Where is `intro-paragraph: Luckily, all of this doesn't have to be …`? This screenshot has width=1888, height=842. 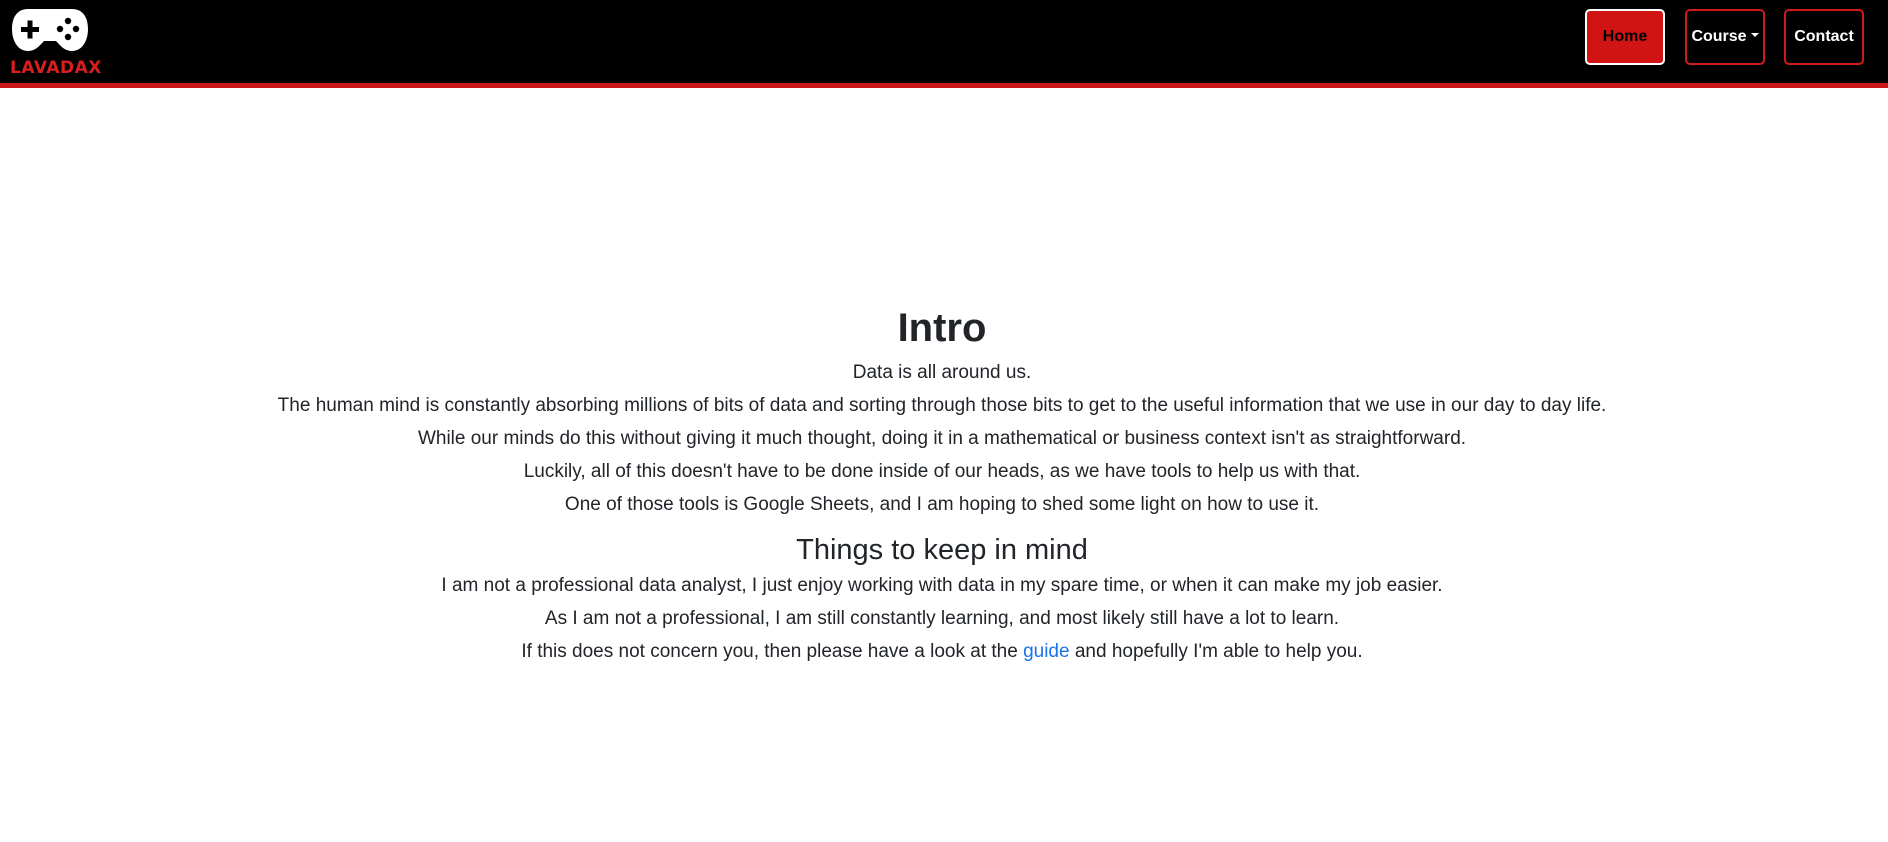
intro-paragraph: Luckily, all of this doesn't have to be … is located at coordinates (942, 471).